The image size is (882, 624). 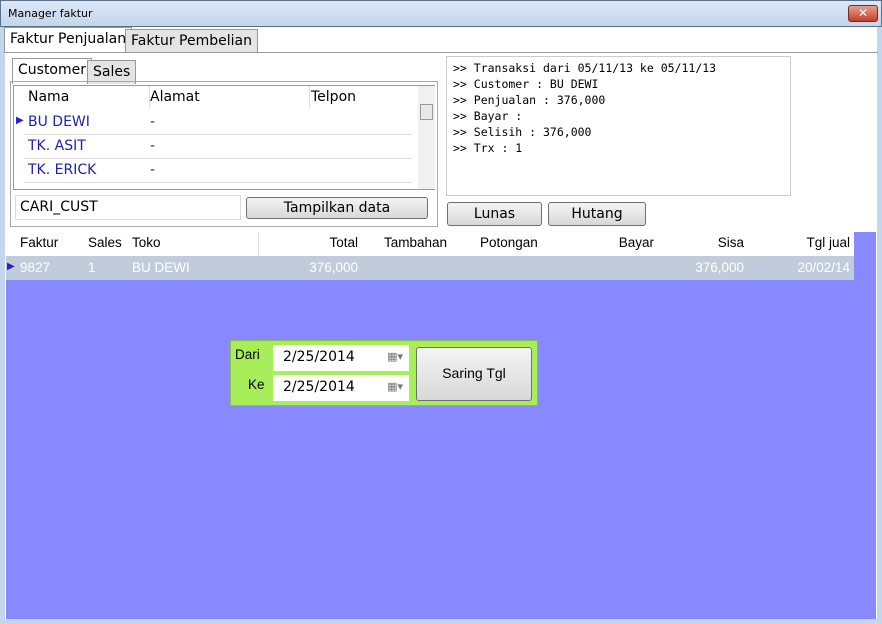 I want to click on cell-nama: BU DEWI, so click(x=59, y=122).